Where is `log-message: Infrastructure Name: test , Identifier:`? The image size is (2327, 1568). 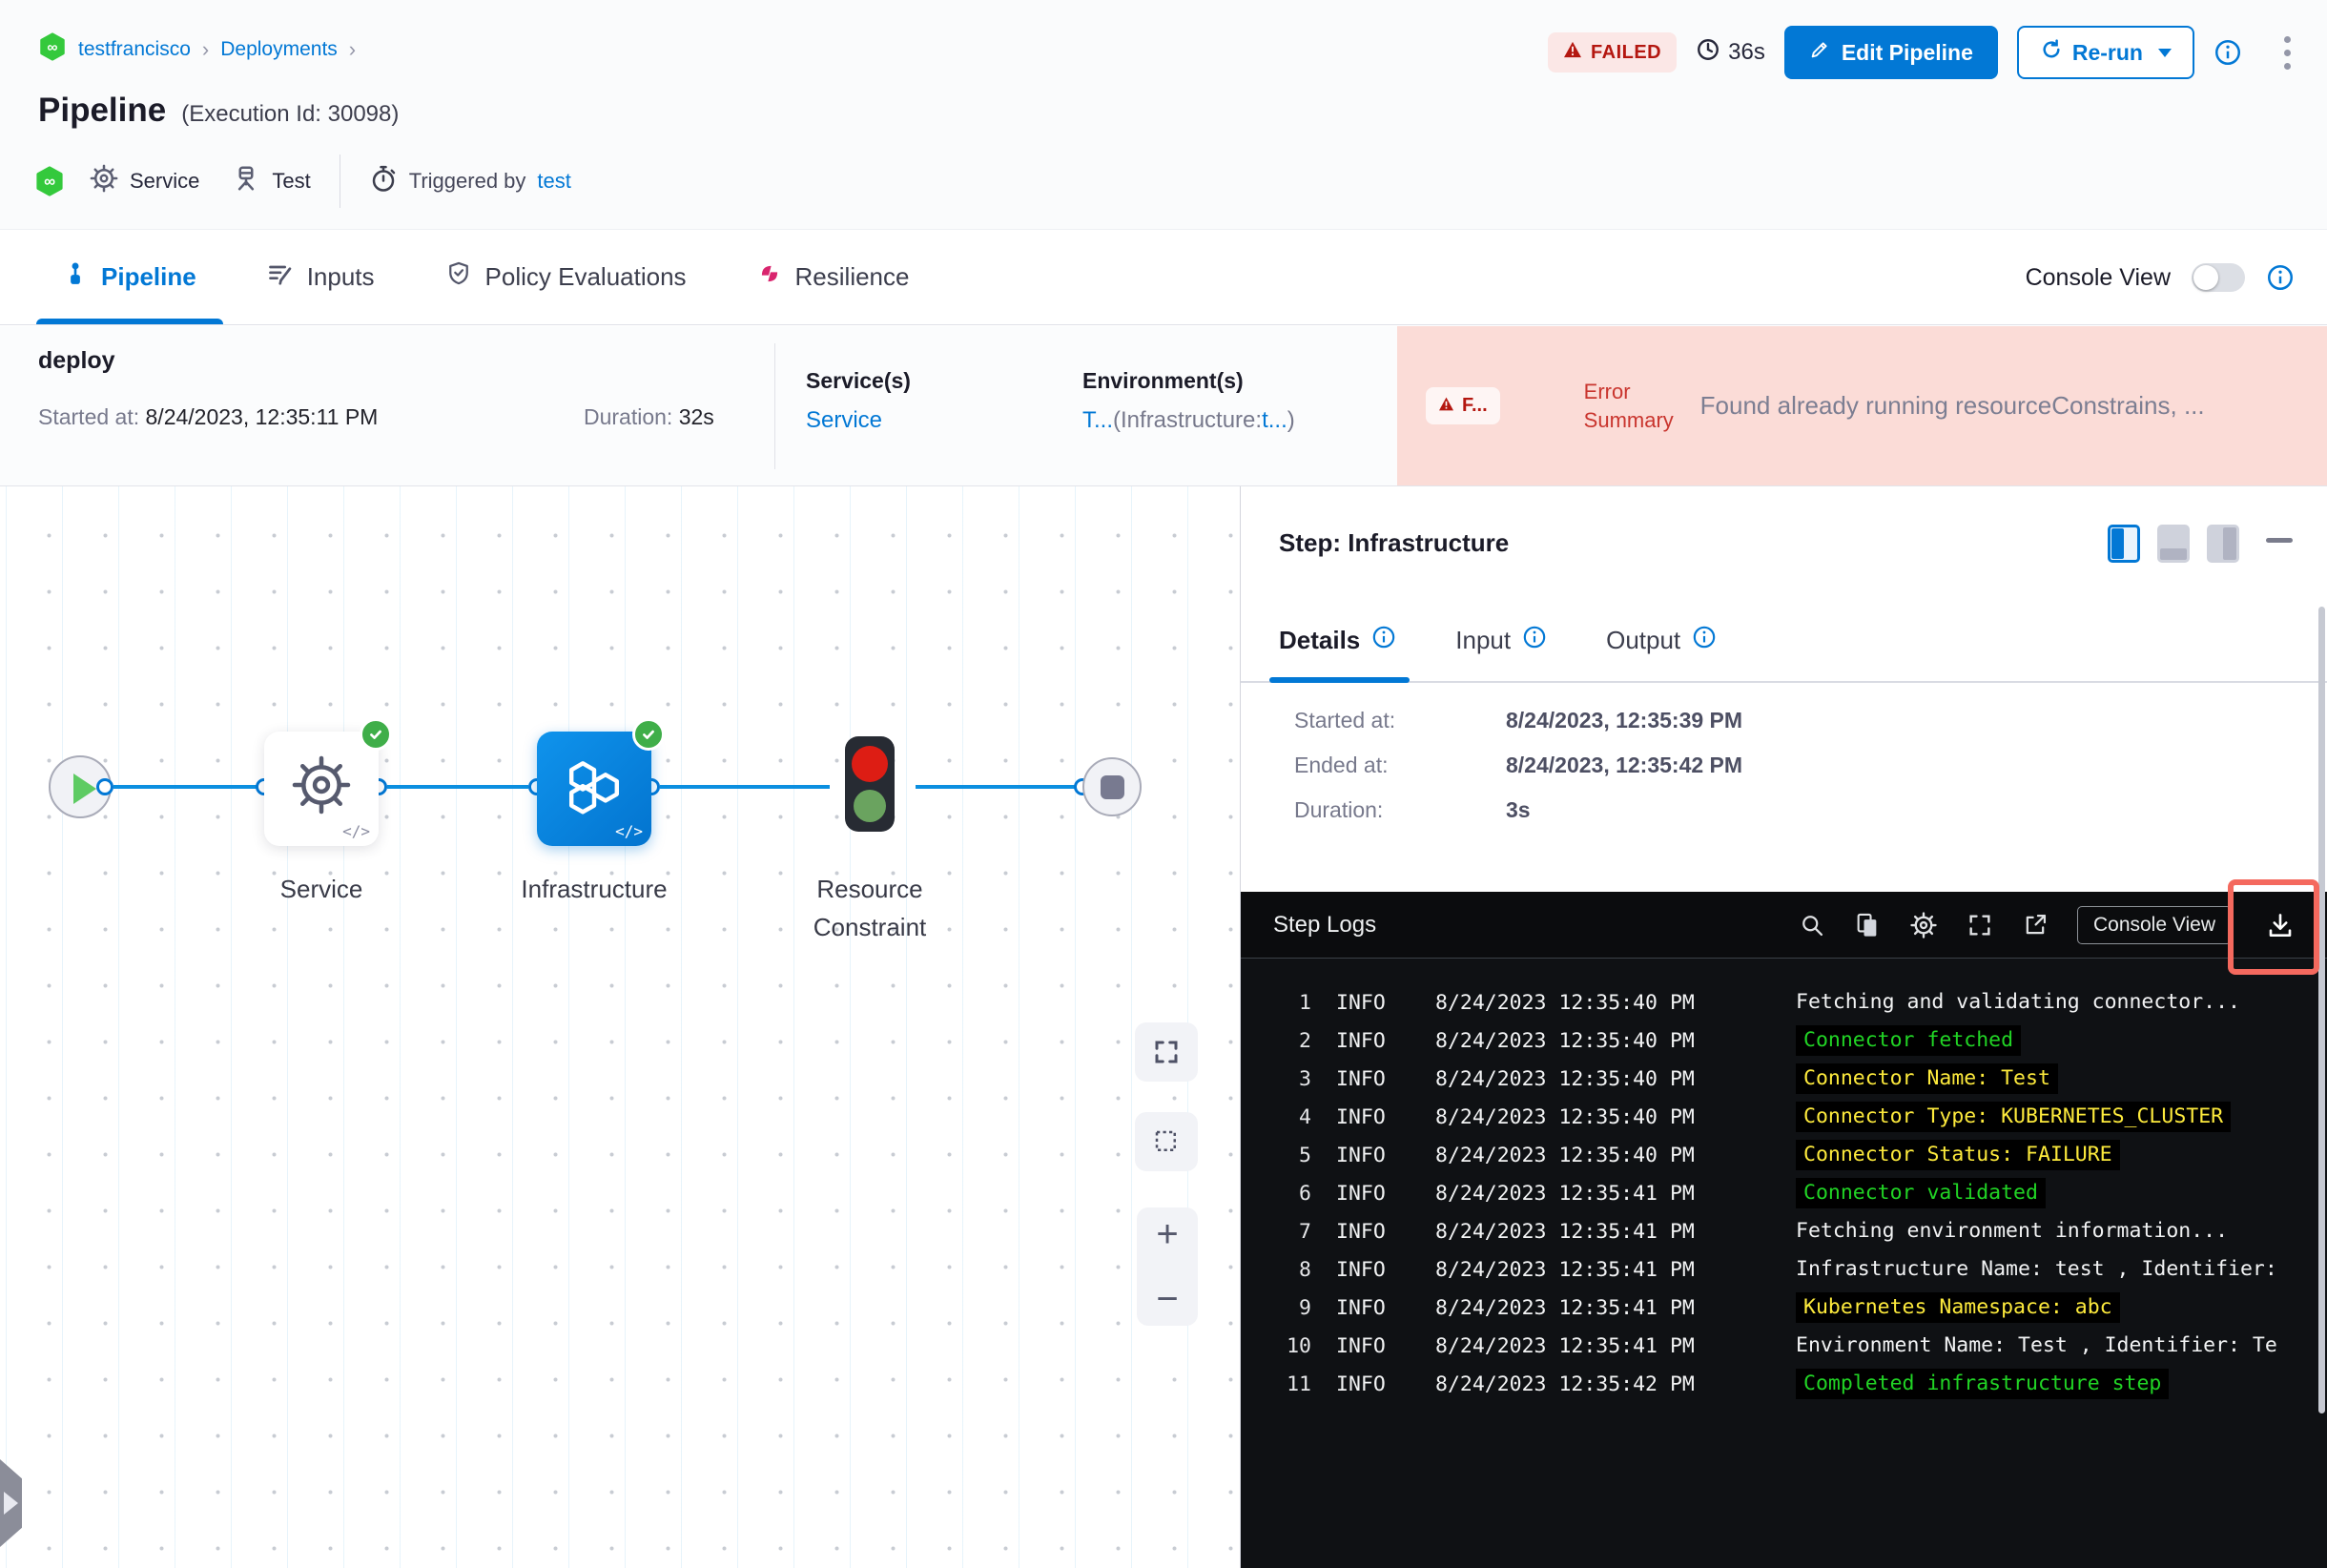 log-message: Infrastructure Name: test , Identifier: is located at coordinates (2037, 1269).